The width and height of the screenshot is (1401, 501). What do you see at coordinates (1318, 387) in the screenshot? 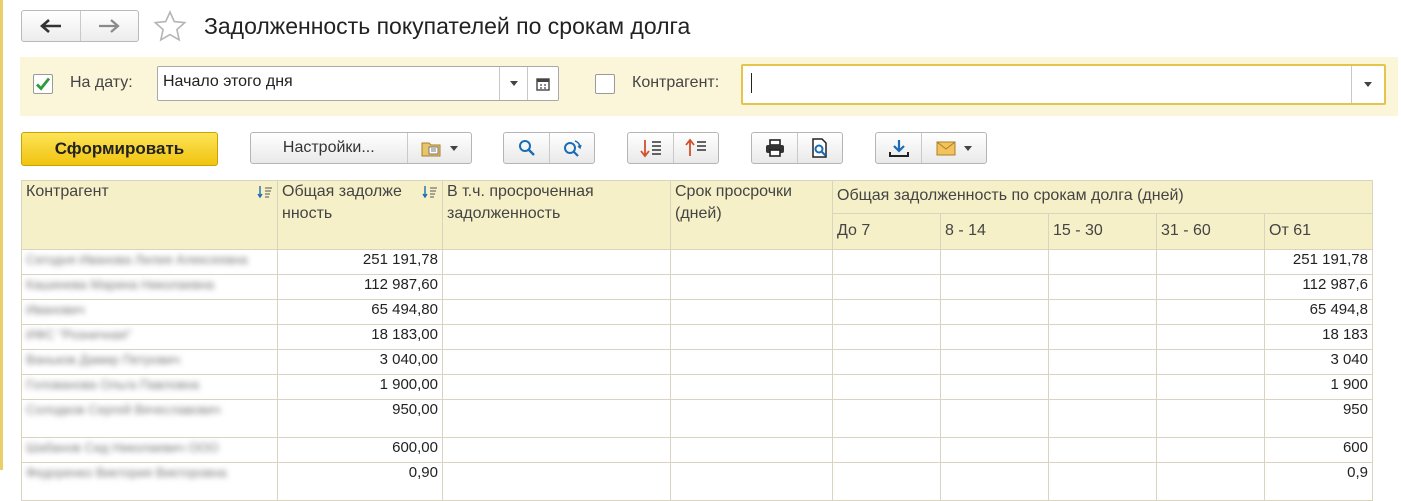
I see `cell-over61: 1 900` at bounding box center [1318, 387].